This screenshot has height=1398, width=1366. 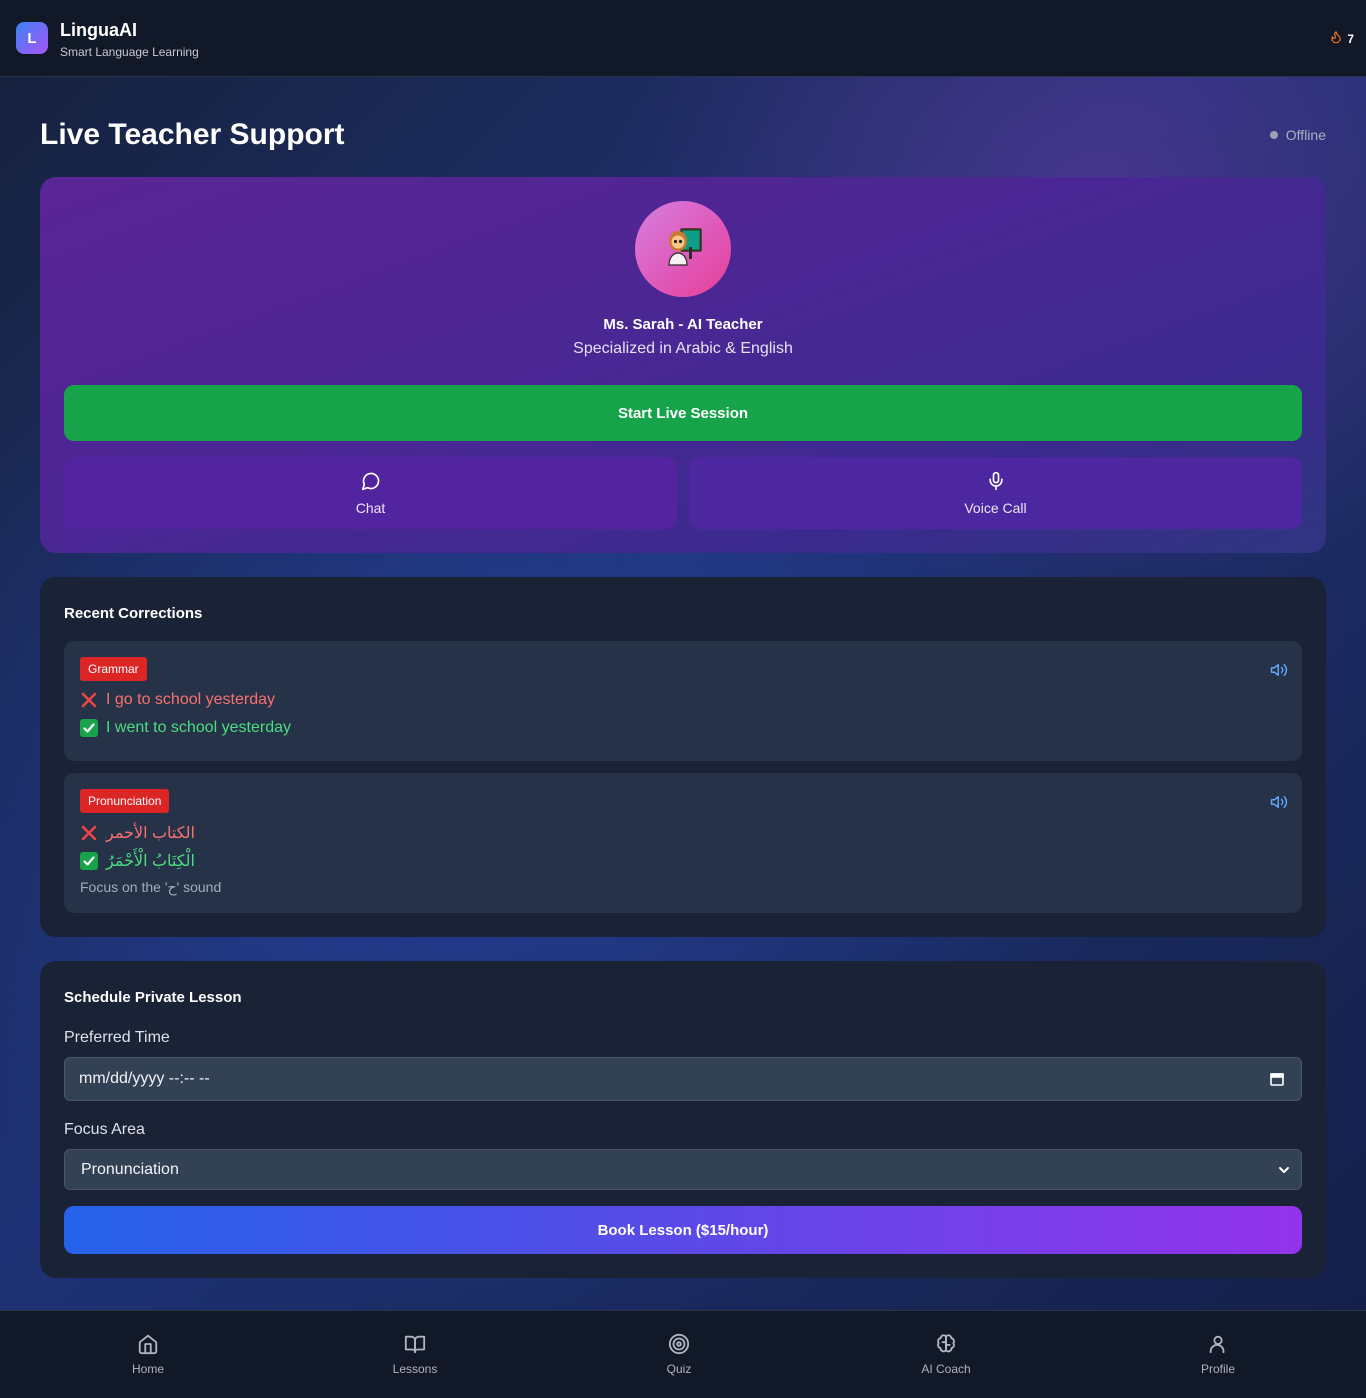 I want to click on focus-area-value: Pronunciation, so click(x=130, y=1169).